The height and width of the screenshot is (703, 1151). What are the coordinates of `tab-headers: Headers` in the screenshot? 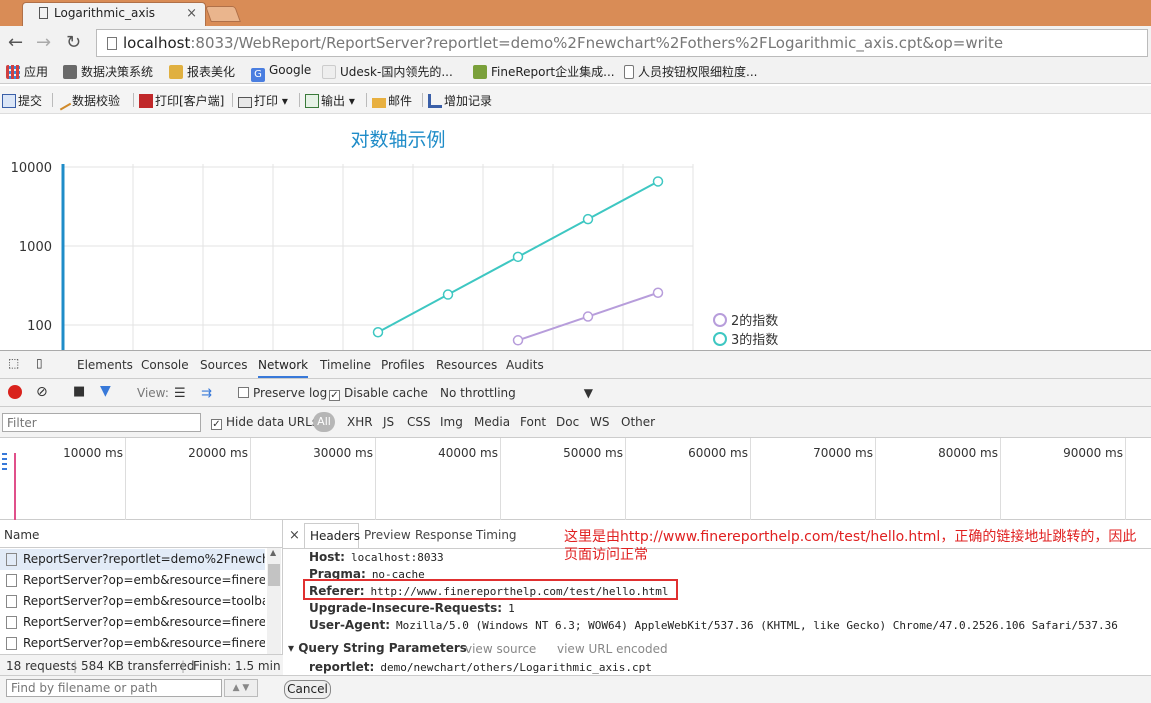 It's located at (332, 535).